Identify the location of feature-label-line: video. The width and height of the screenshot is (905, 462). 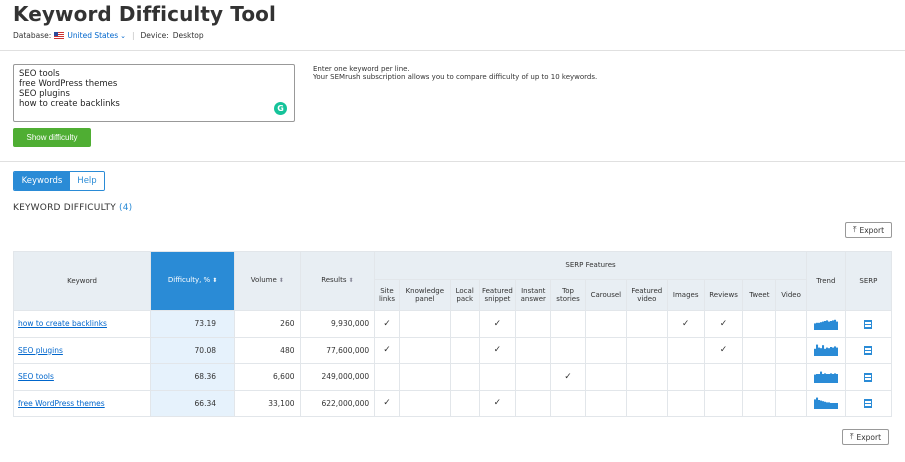
(647, 299).